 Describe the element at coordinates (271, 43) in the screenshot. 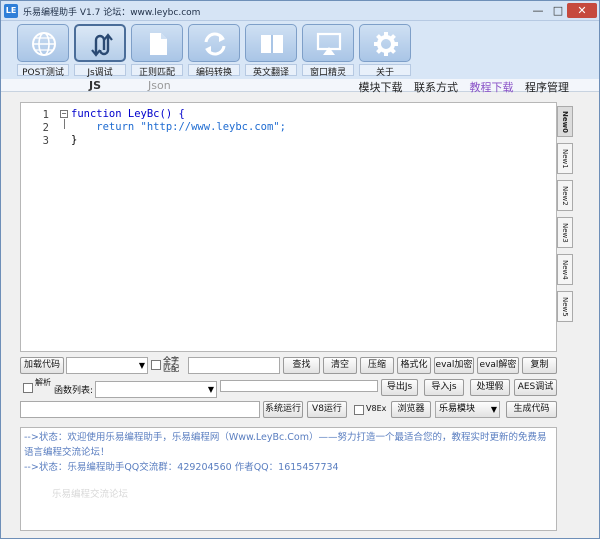

I see `book-icon` at that location.